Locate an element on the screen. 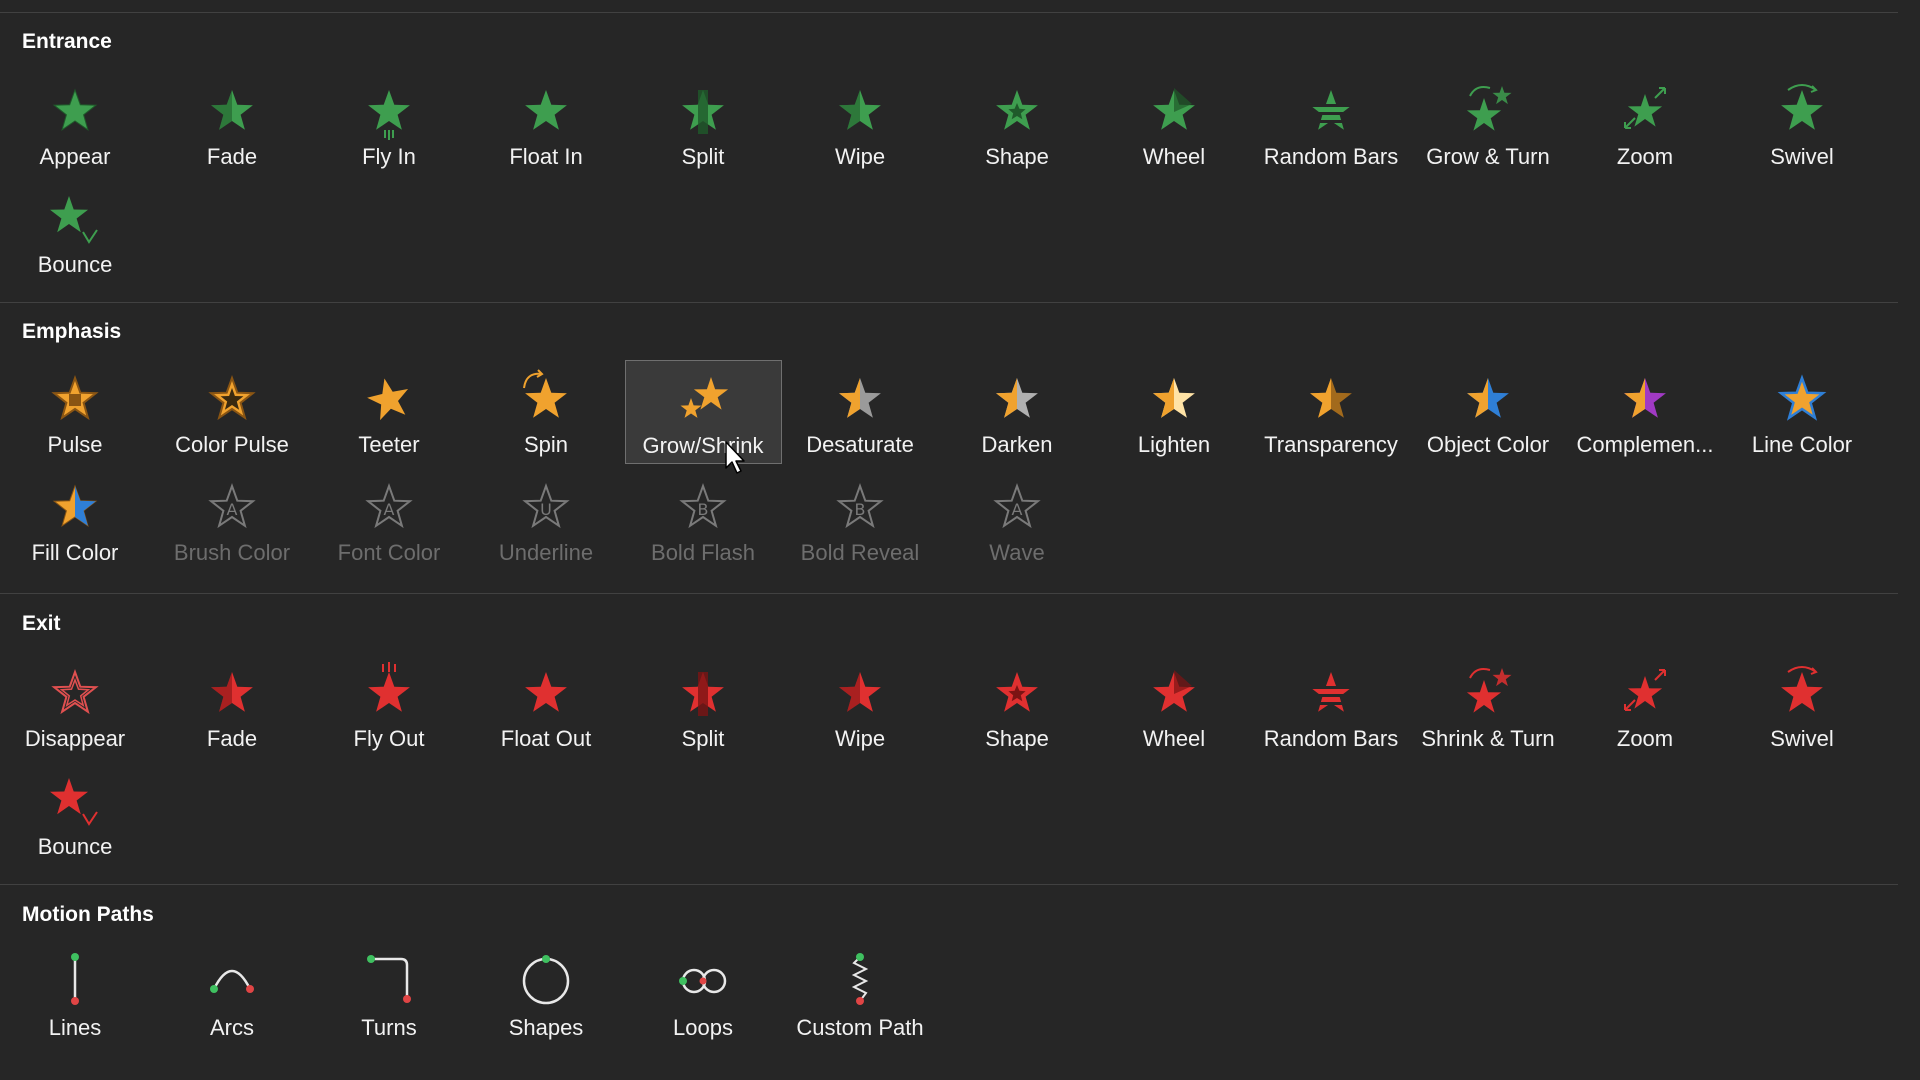  emphasis-effect-spin: Spin is located at coordinates (546, 412).